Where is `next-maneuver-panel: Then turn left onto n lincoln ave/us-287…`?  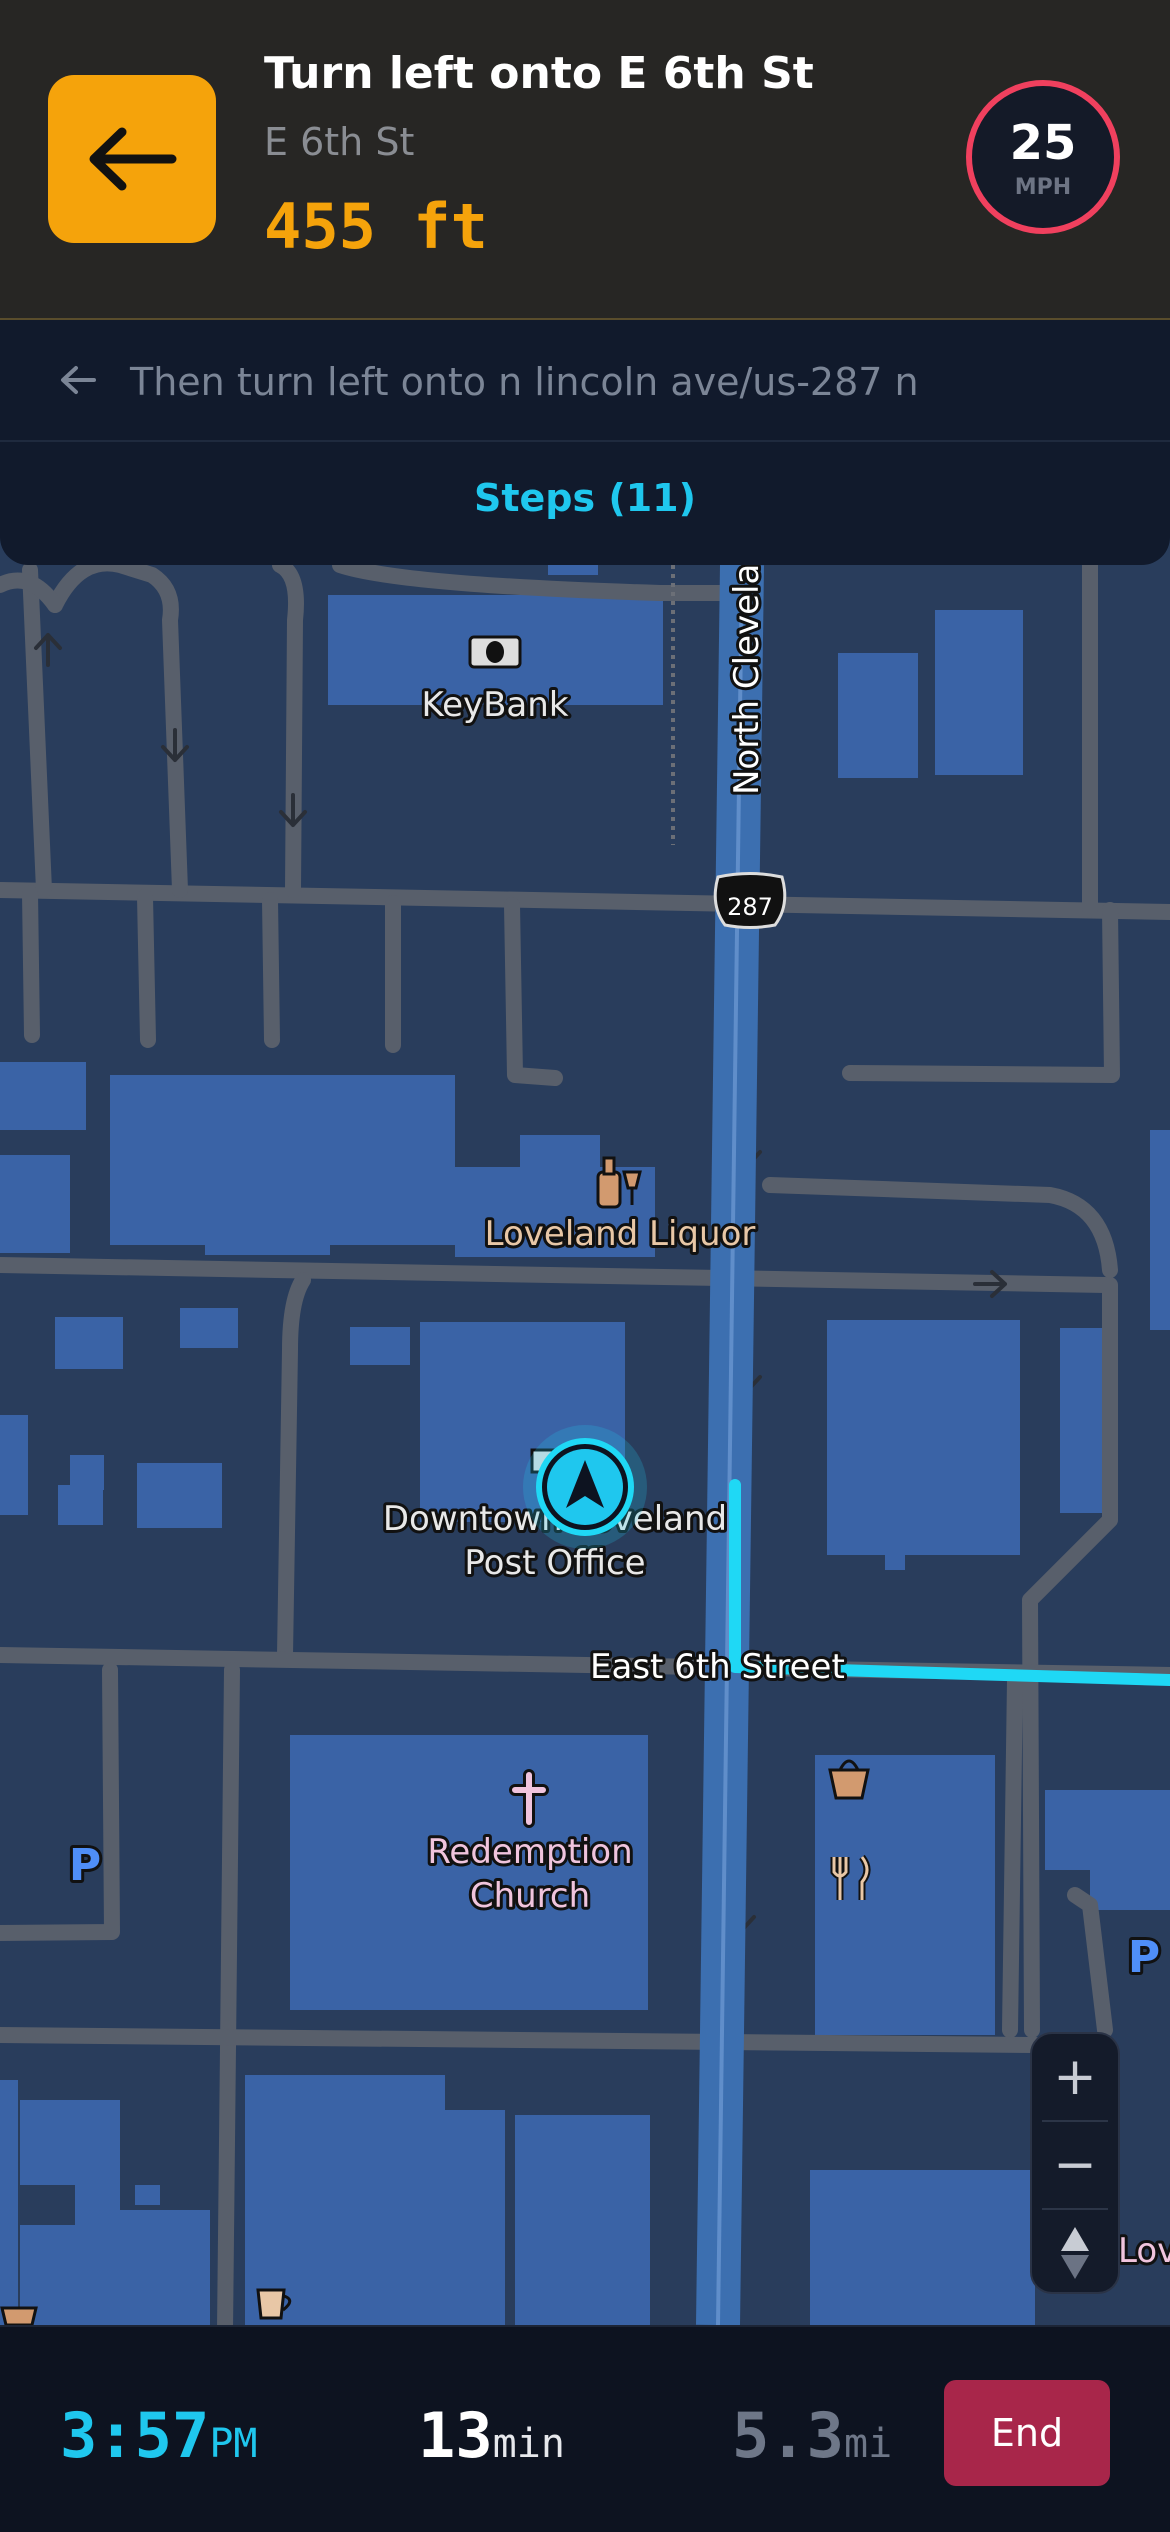
next-maneuver-panel: Then turn left onto n lincoln ave/us-287… is located at coordinates (585, 442).